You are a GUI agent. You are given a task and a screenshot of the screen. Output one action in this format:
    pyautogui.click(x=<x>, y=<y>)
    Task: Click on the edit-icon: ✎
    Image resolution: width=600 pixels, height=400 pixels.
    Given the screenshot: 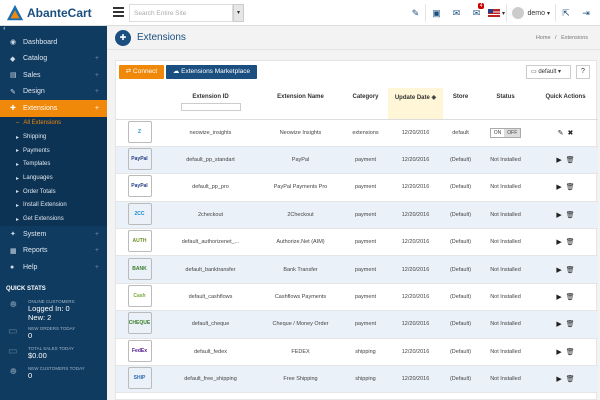 What is the action you would take?
    pyautogui.click(x=561, y=133)
    